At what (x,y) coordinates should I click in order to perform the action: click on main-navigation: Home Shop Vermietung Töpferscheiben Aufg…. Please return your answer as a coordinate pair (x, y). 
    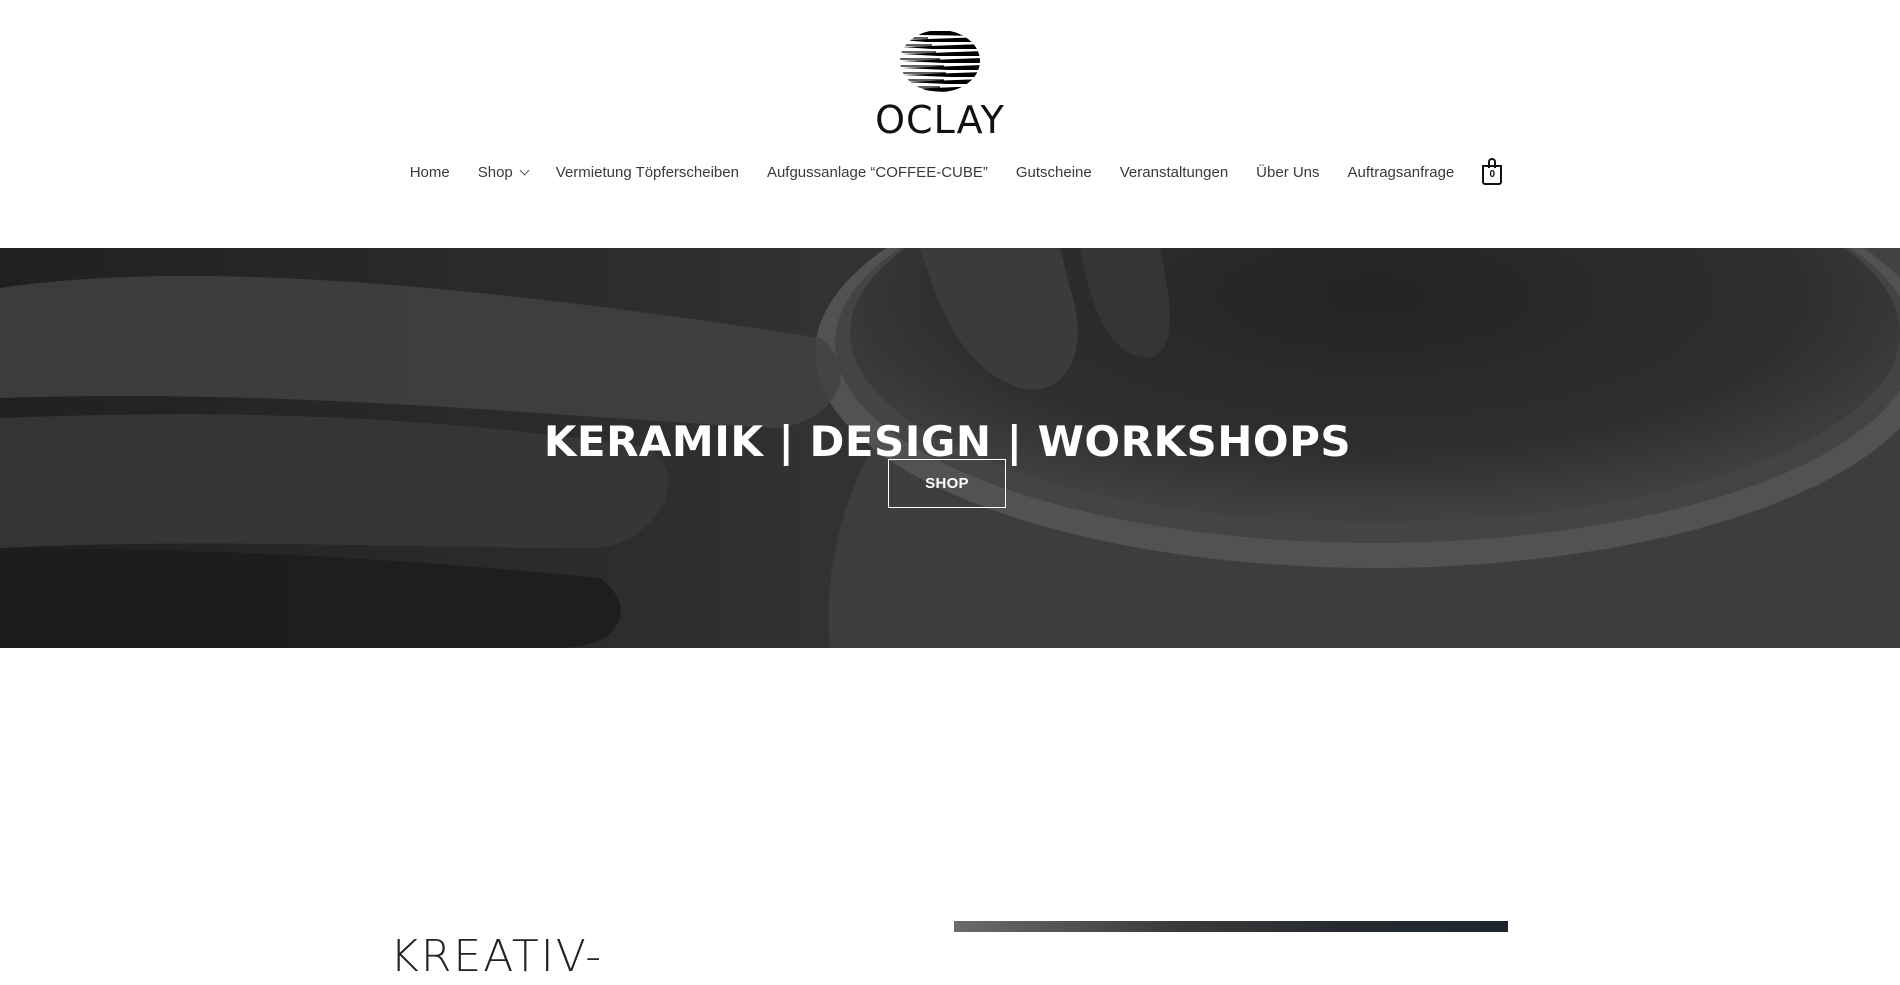
    Looking at the image, I should click on (950, 172).